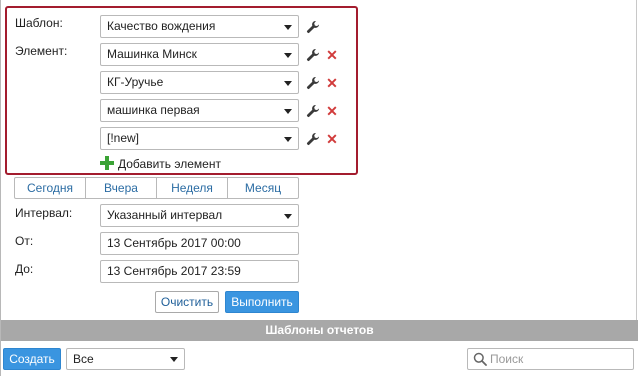 The height and width of the screenshot is (376, 638). What do you see at coordinates (187, 302) in the screenshot?
I see `clear-button: Очистить` at bounding box center [187, 302].